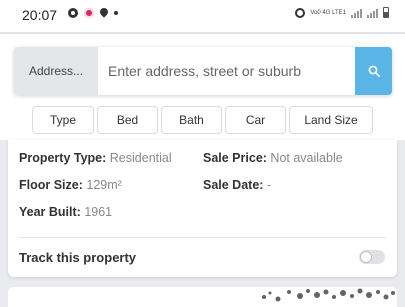 The width and height of the screenshot is (405, 307). What do you see at coordinates (51, 185) in the screenshot?
I see `floor-size-label: Floor Size:` at bounding box center [51, 185].